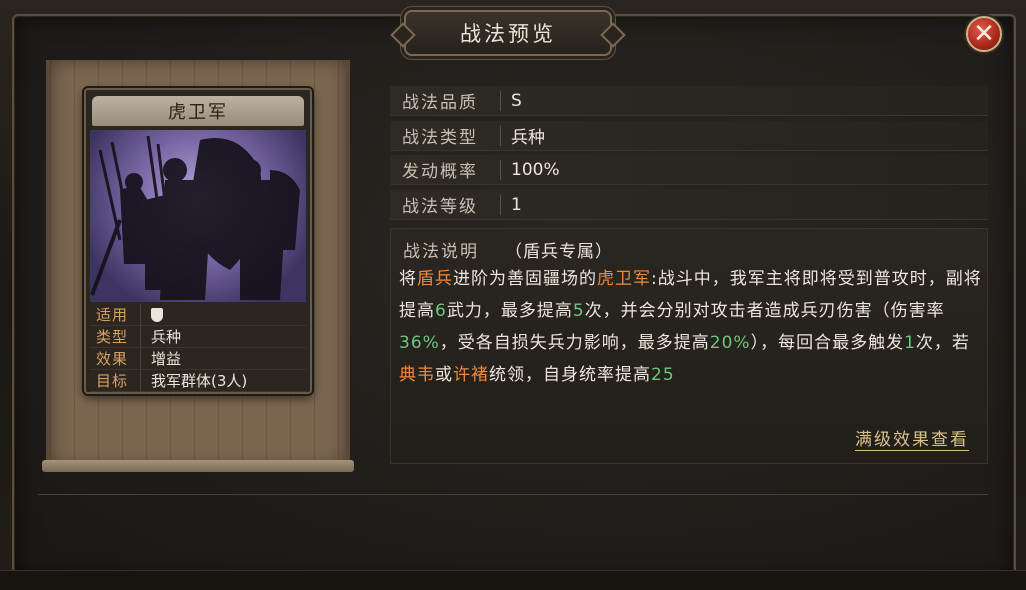 This screenshot has height=590, width=1026. I want to click on shield-icon, so click(157, 314).